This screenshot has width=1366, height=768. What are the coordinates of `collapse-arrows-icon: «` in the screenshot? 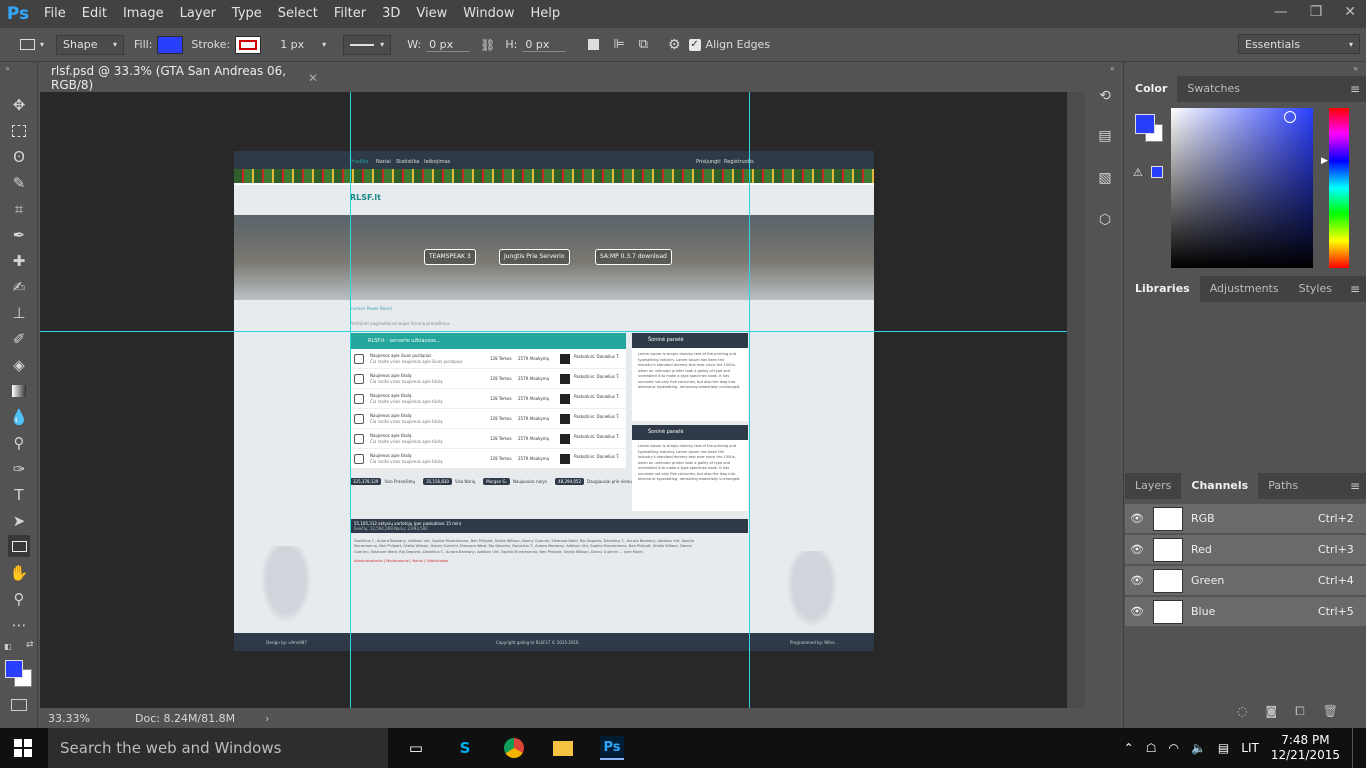 It's located at (1112, 68).